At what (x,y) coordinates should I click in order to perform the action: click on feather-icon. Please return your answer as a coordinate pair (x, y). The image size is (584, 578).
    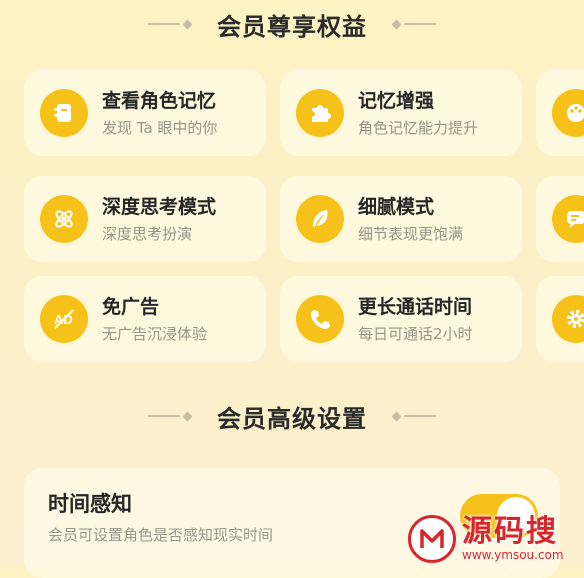
    Looking at the image, I should click on (320, 219).